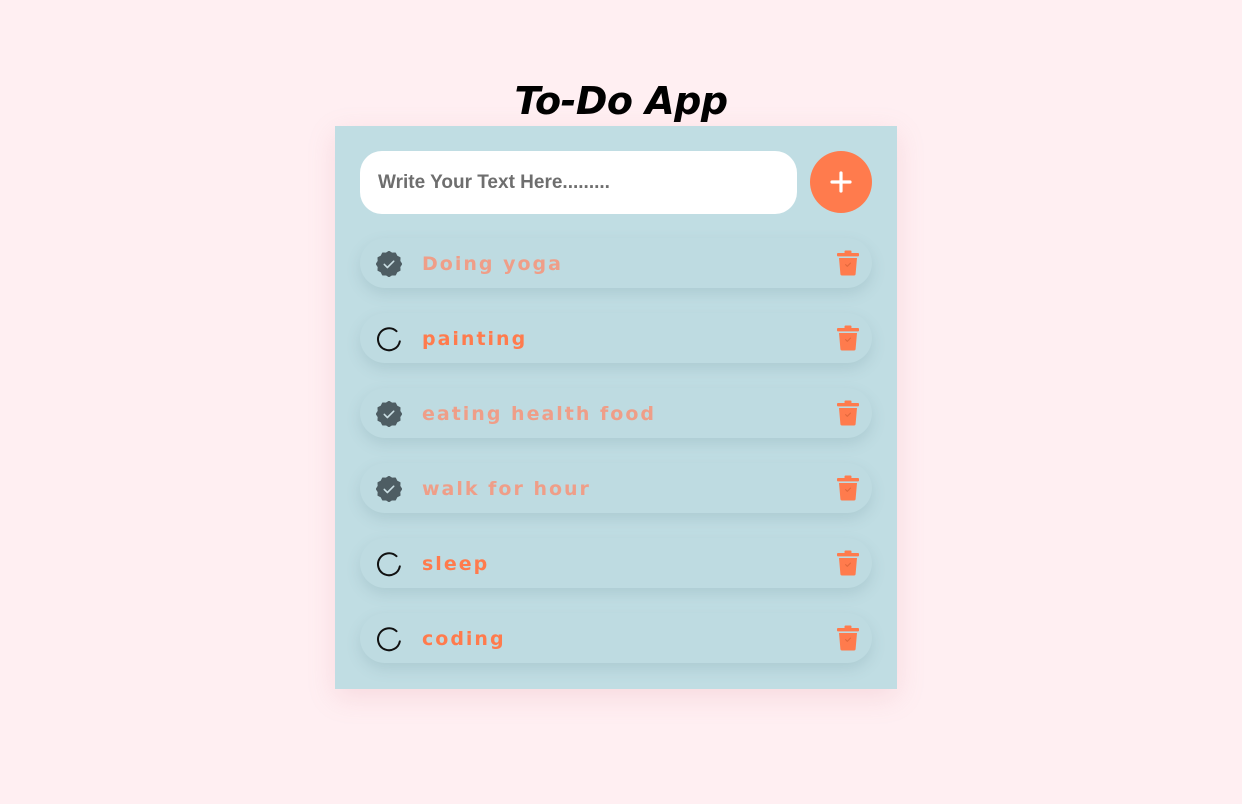 This screenshot has height=804, width=1242. Describe the element at coordinates (616, 638) in the screenshot. I see `task-item: coding` at that location.